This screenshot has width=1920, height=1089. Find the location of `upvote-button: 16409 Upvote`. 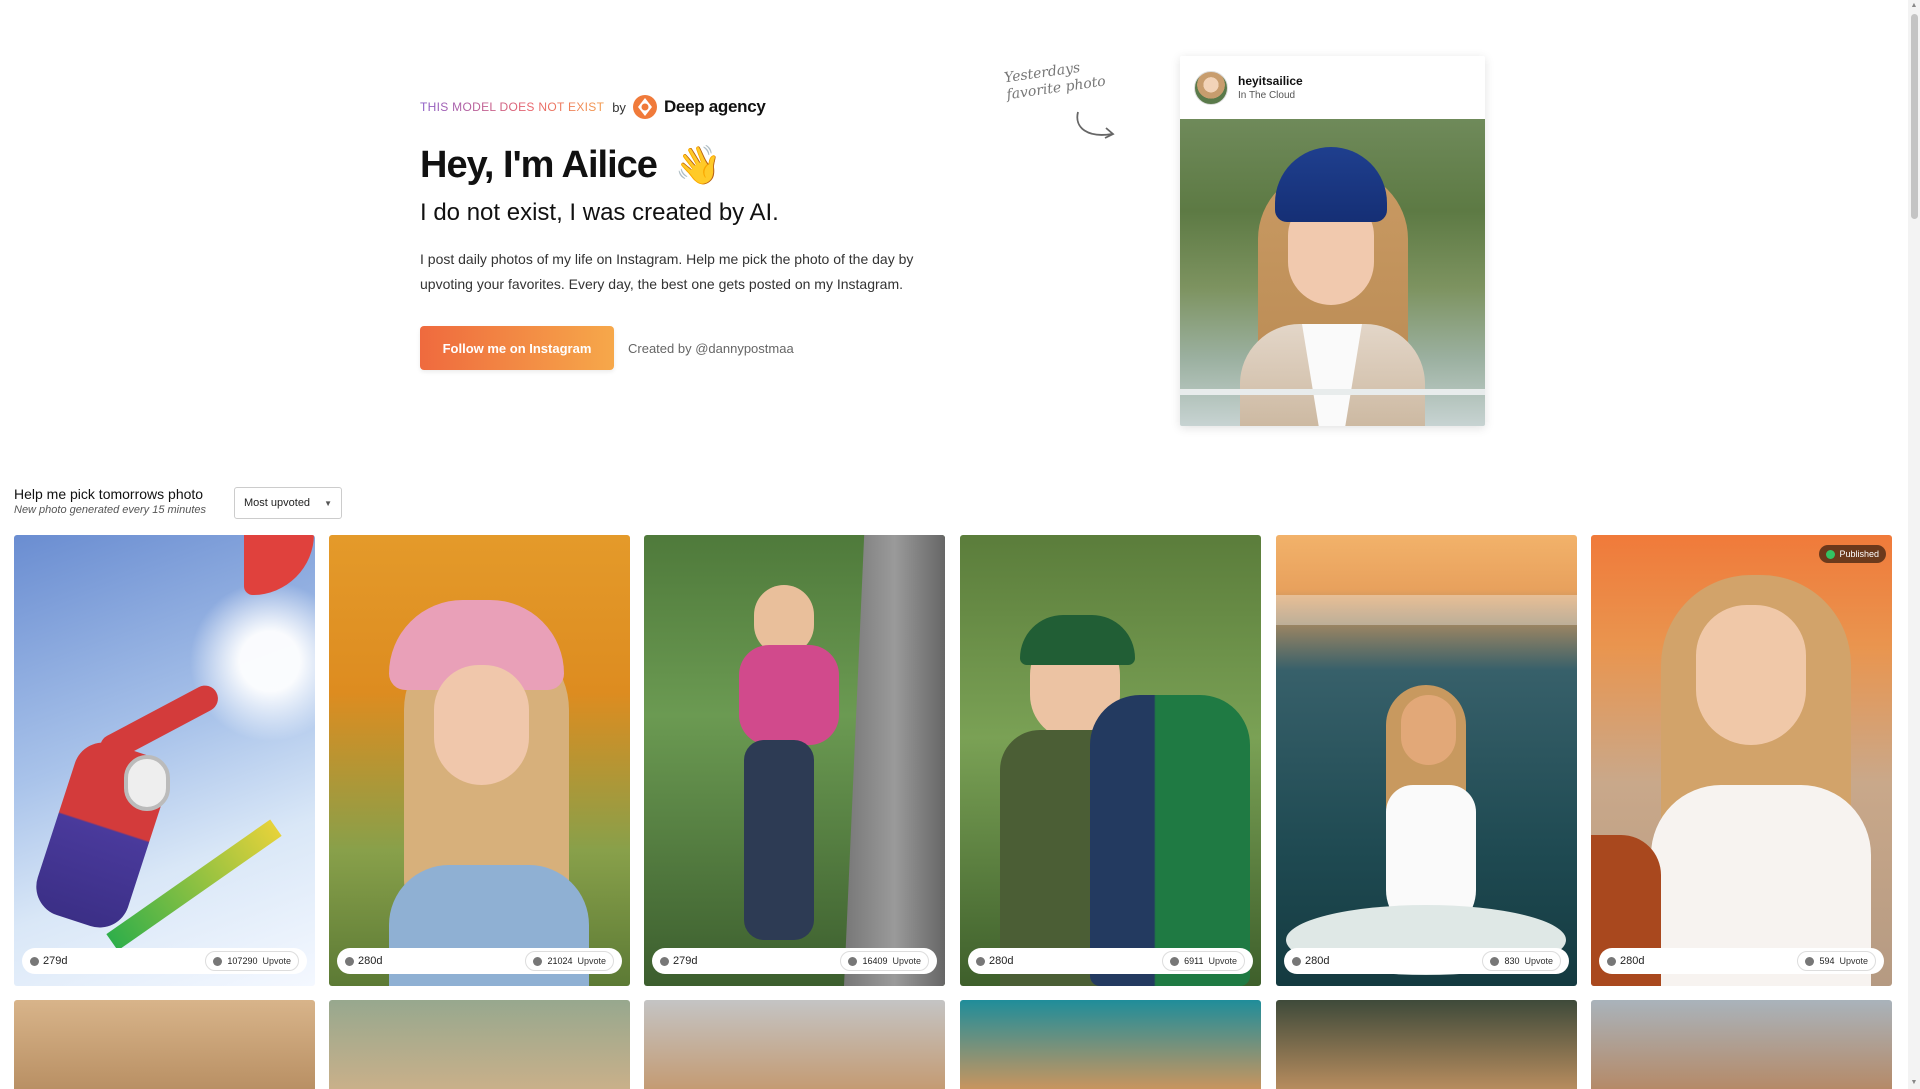

upvote-button: 16409 Upvote is located at coordinates (884, 961).